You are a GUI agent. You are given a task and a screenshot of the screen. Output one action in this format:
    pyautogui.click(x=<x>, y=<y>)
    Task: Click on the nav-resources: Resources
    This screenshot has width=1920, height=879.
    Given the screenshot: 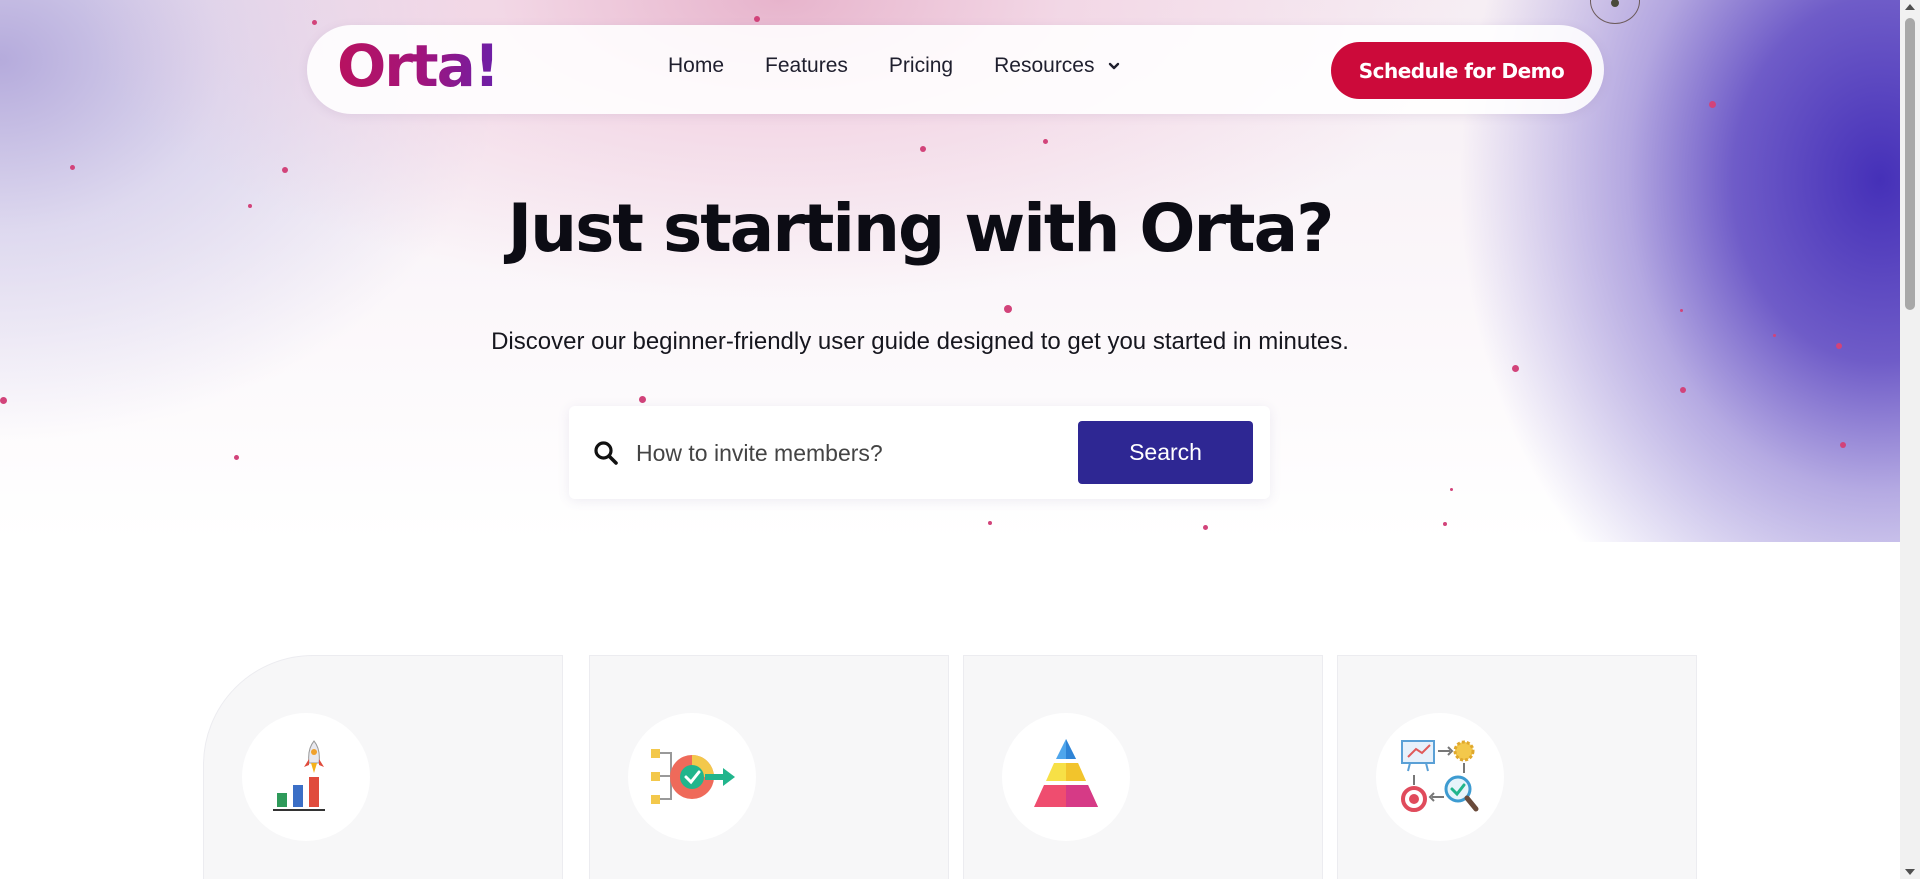 What is the action you would take?
    pyautogui.click(x=1057, y=66)
    